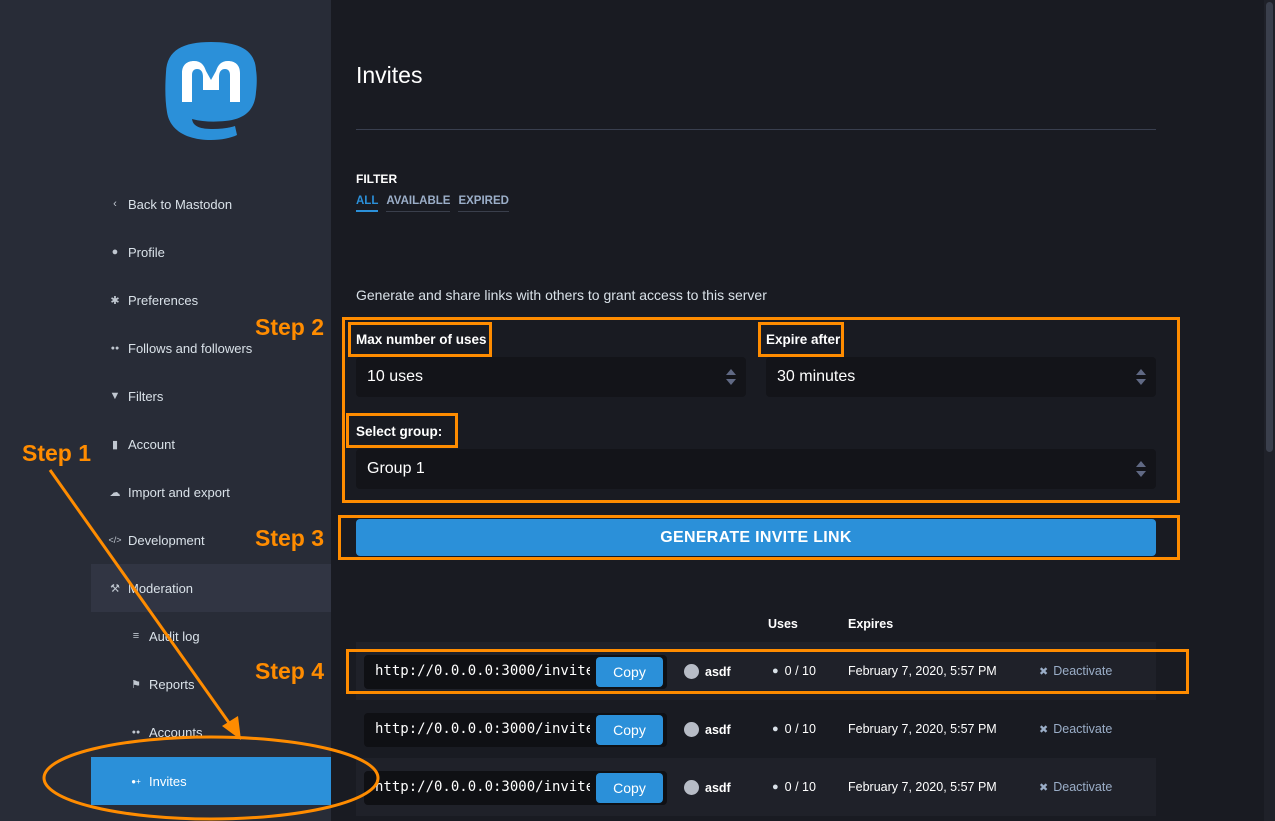  I want to click on step3-highlight-box, so click(759, 537).